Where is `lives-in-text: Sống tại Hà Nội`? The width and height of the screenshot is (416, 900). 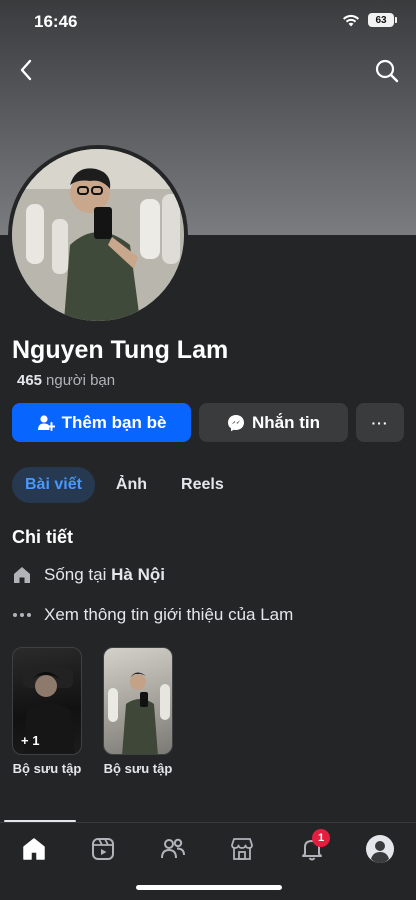 lives-in-text: Sống tại Hà Nội is located at coordinates (104, 574).